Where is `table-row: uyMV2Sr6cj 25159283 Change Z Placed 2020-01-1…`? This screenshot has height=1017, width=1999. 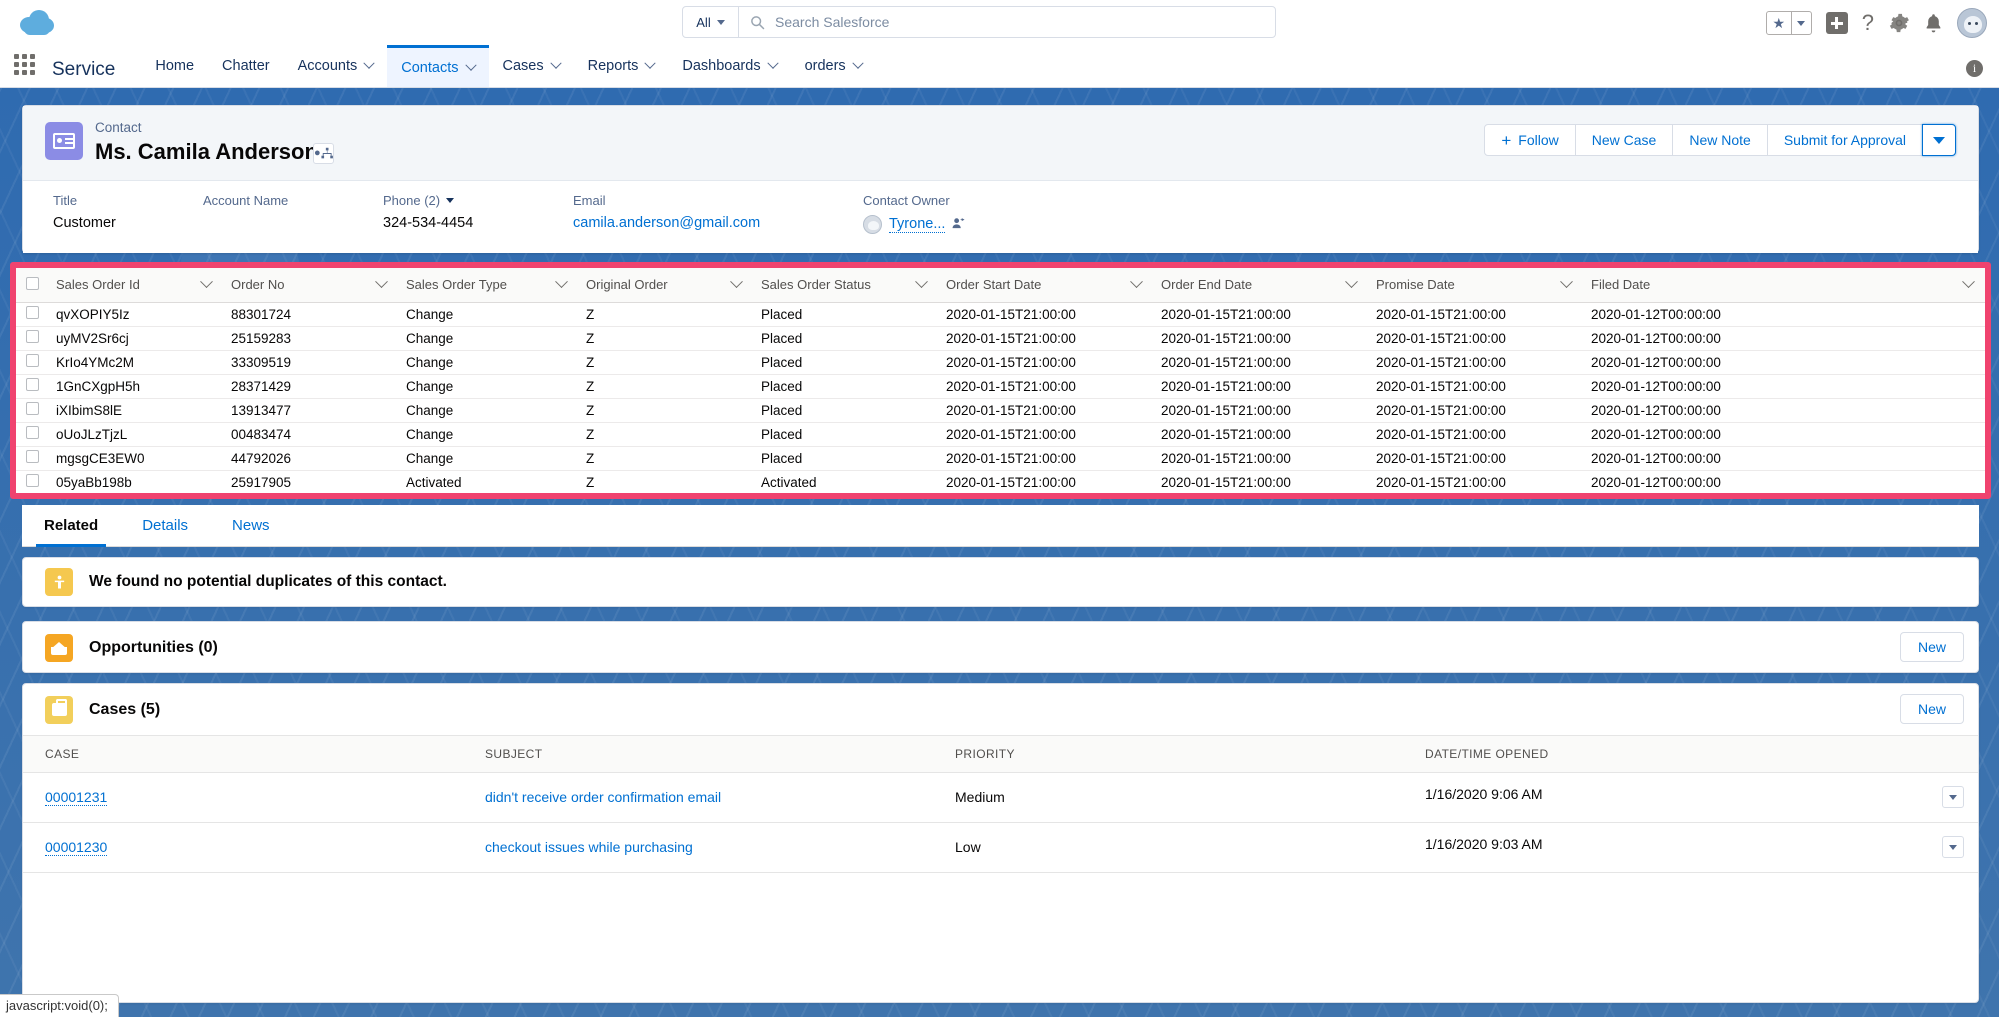 table-row: uyMV2Sr6cj 25159283 Change Z Placed 2020-01-1… is located at coordinates (1000, 338).